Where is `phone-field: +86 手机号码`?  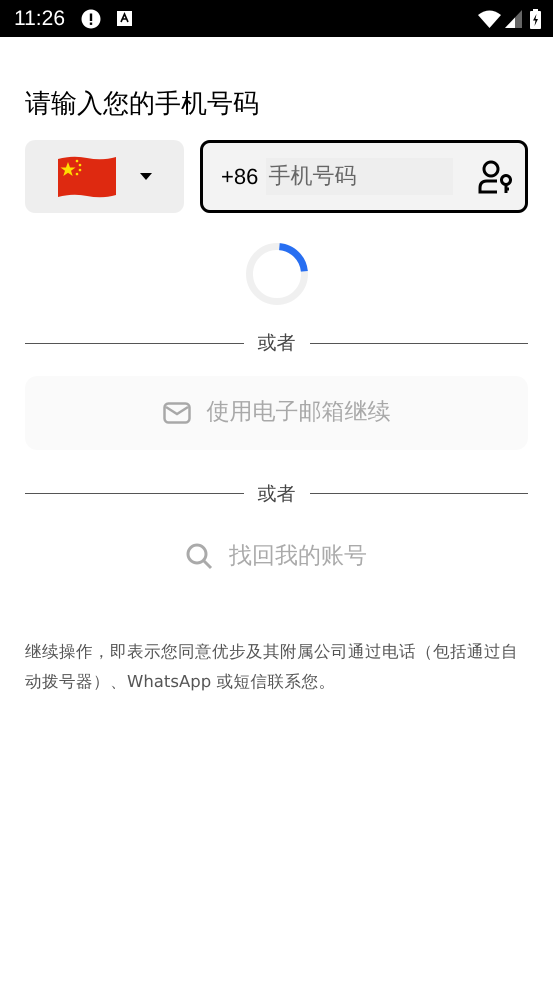
phone-field: +86 手机号码 is located at coordinates (364, 177).